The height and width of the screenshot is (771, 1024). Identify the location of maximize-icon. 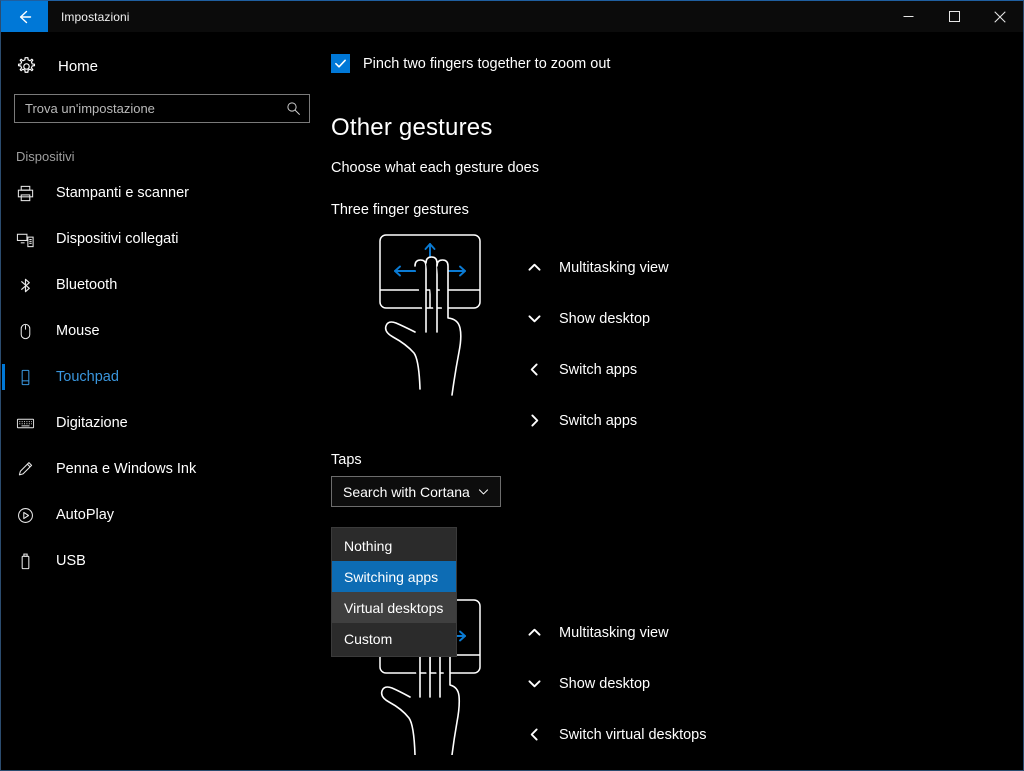
(954, 16).